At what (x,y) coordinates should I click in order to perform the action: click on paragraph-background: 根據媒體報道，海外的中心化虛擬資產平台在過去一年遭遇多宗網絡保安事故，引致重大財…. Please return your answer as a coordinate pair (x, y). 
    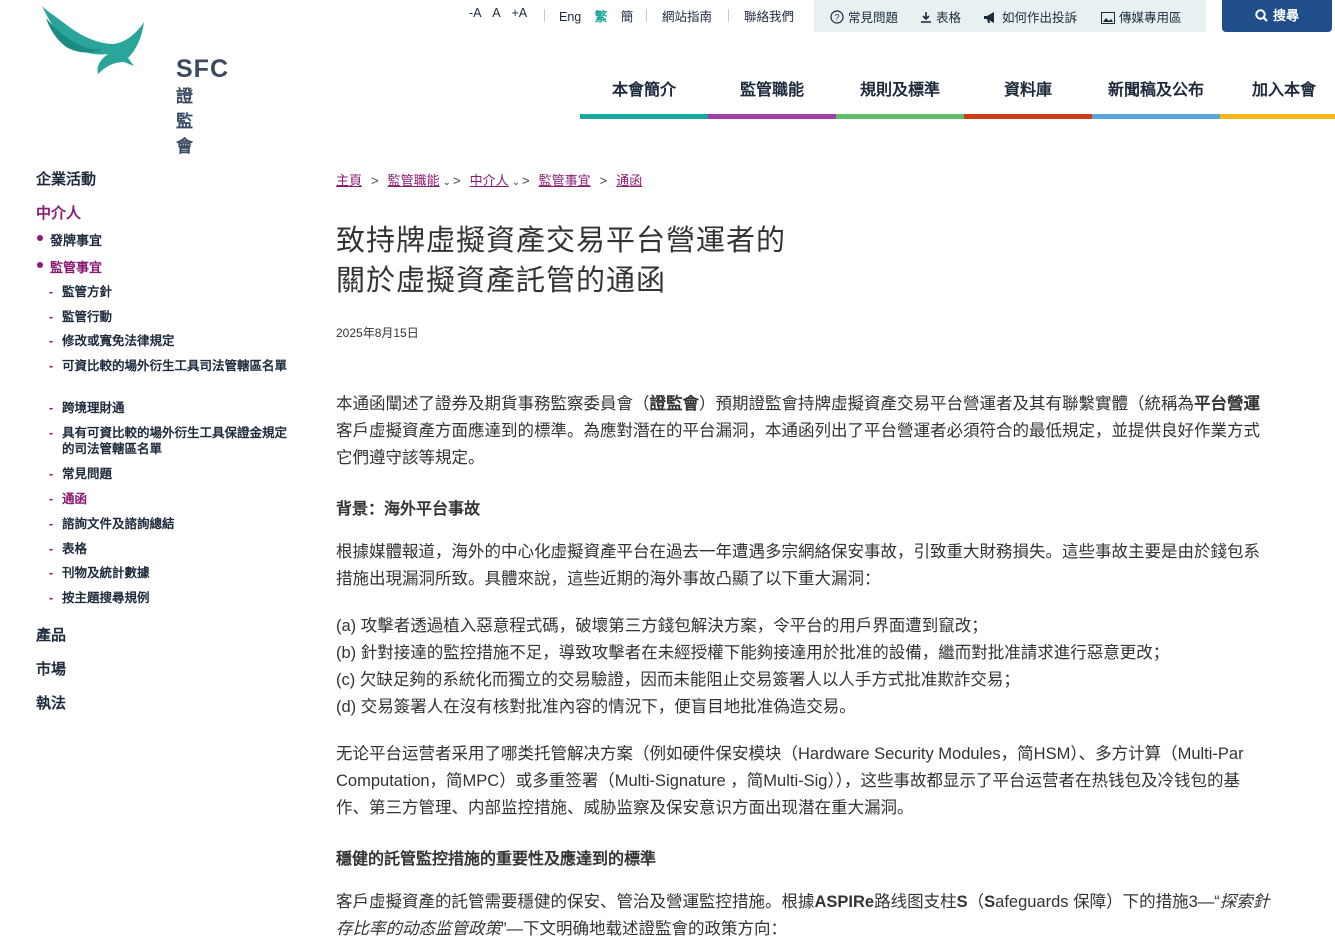
    Looking at the image, I should click on (798, 565).